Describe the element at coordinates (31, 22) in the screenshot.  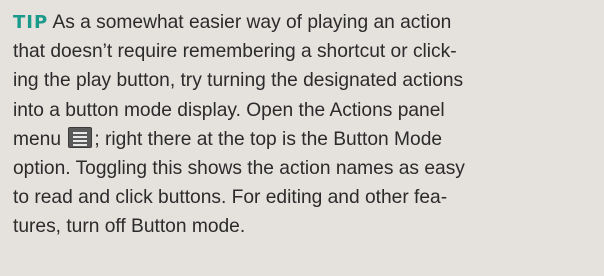
I see `tip-label: TIP` at that location.